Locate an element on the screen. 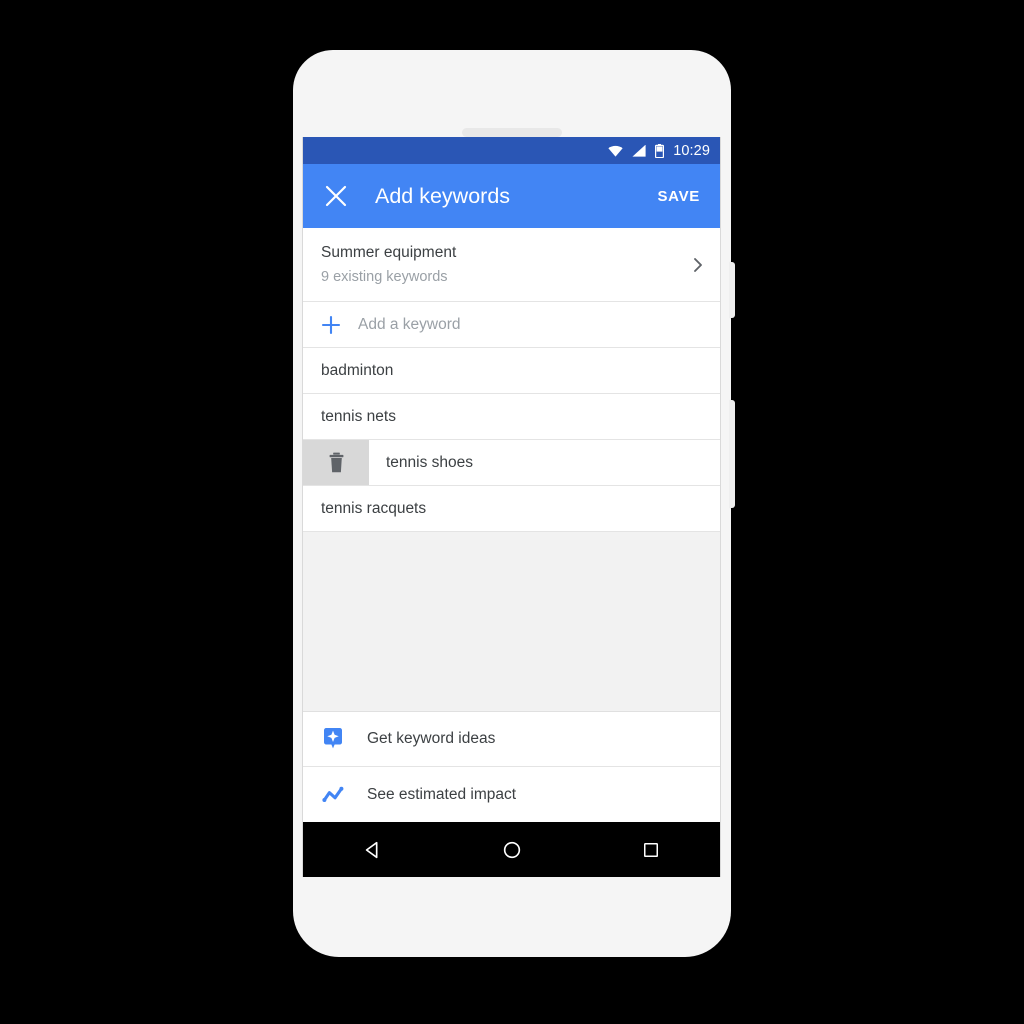 This screenshot has height=1024, width=1024. delete-keyword-button is located at coordinates (336, 462).